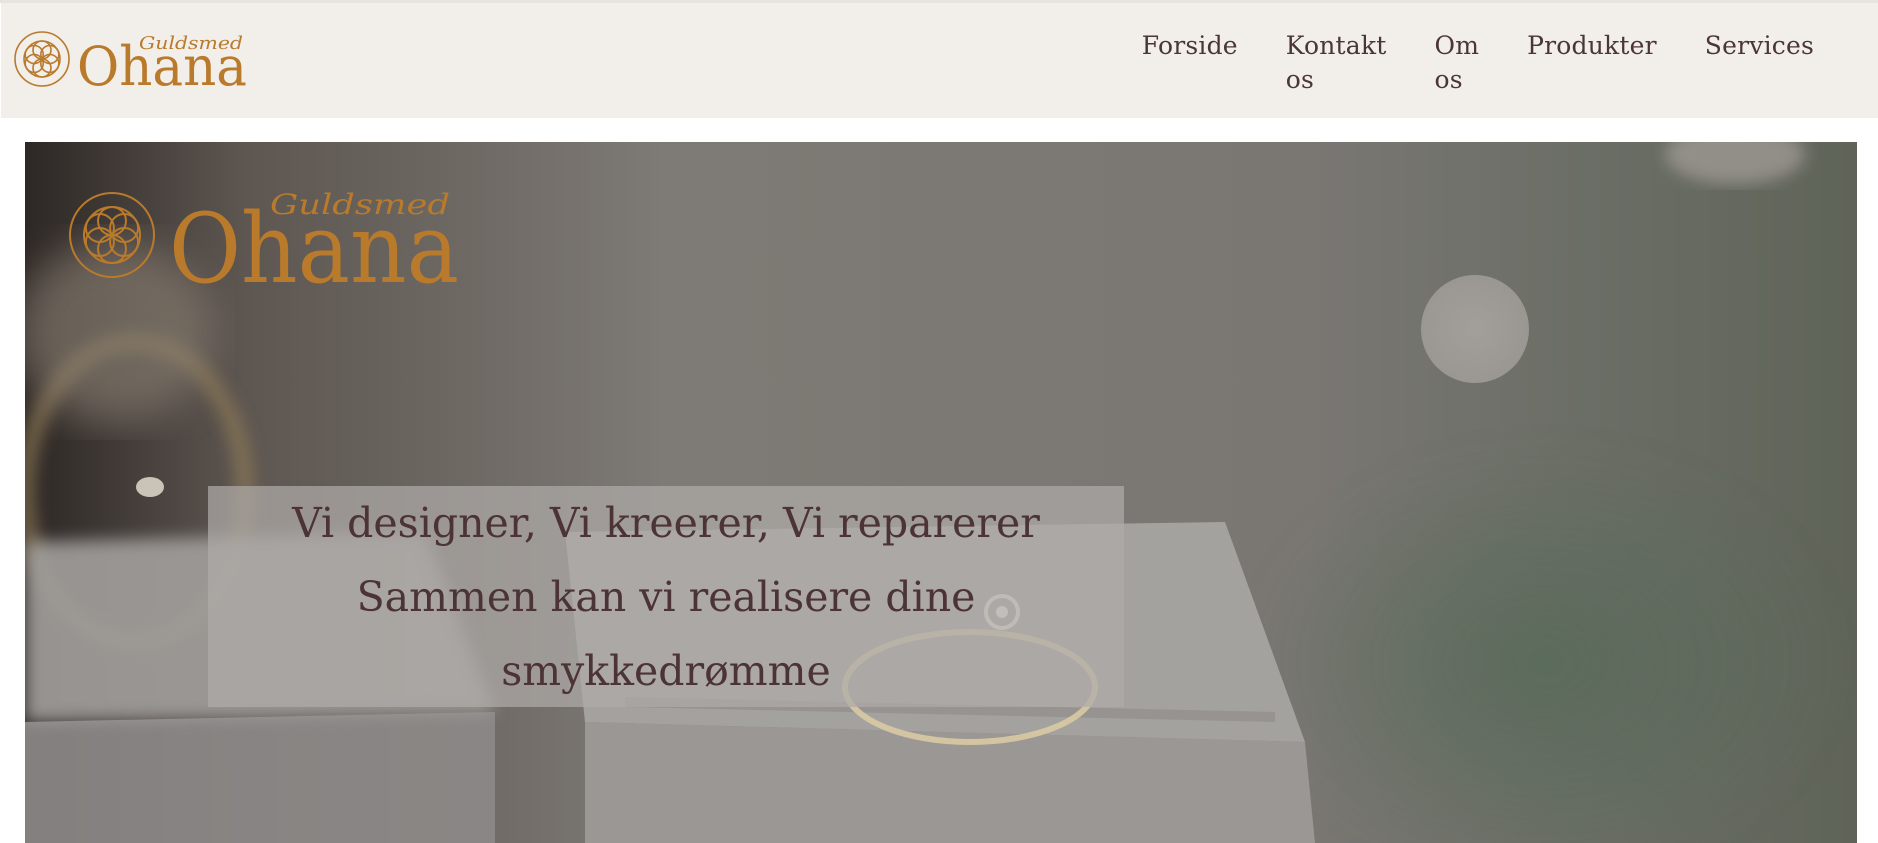 The width and height of the screenshot is (1878, 843). Describe the element at coordinates (1592, 45) in the screenshot. I see `nav-item-label: Produkter` at that location.